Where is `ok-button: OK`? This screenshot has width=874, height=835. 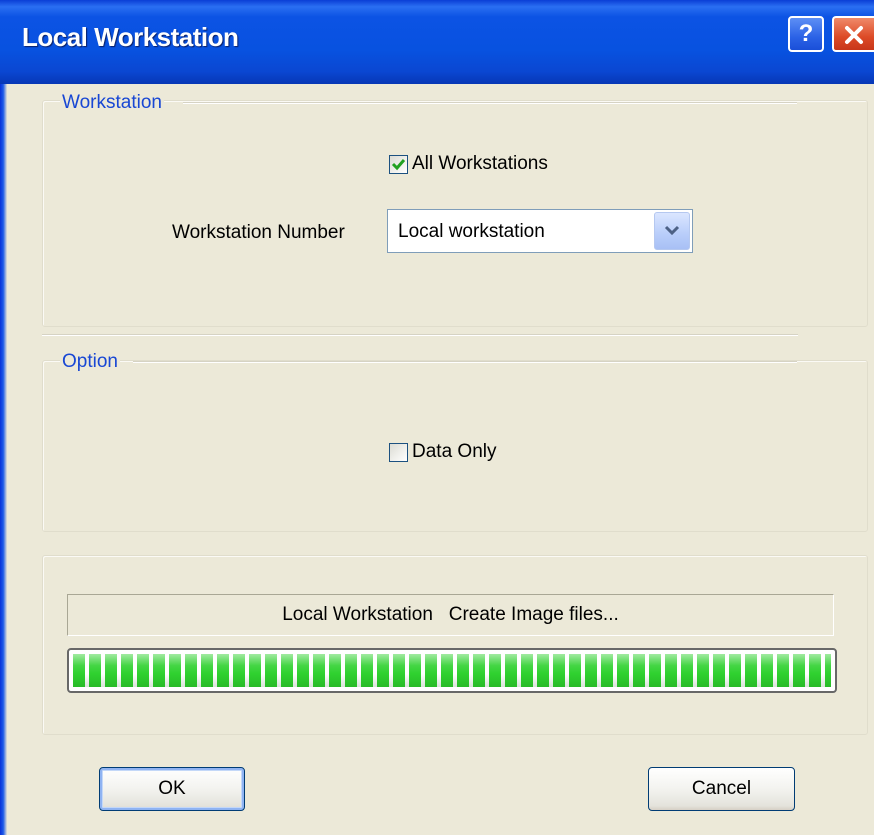 ok-button: OK is located at coordinates (172, 789).